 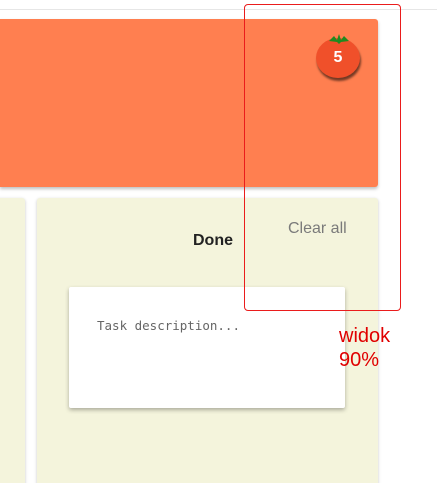 What do you see at coordinates (365, 336) in the screenshot?
I see `annotation-line-1: widok` at bounding box center [365, 336].